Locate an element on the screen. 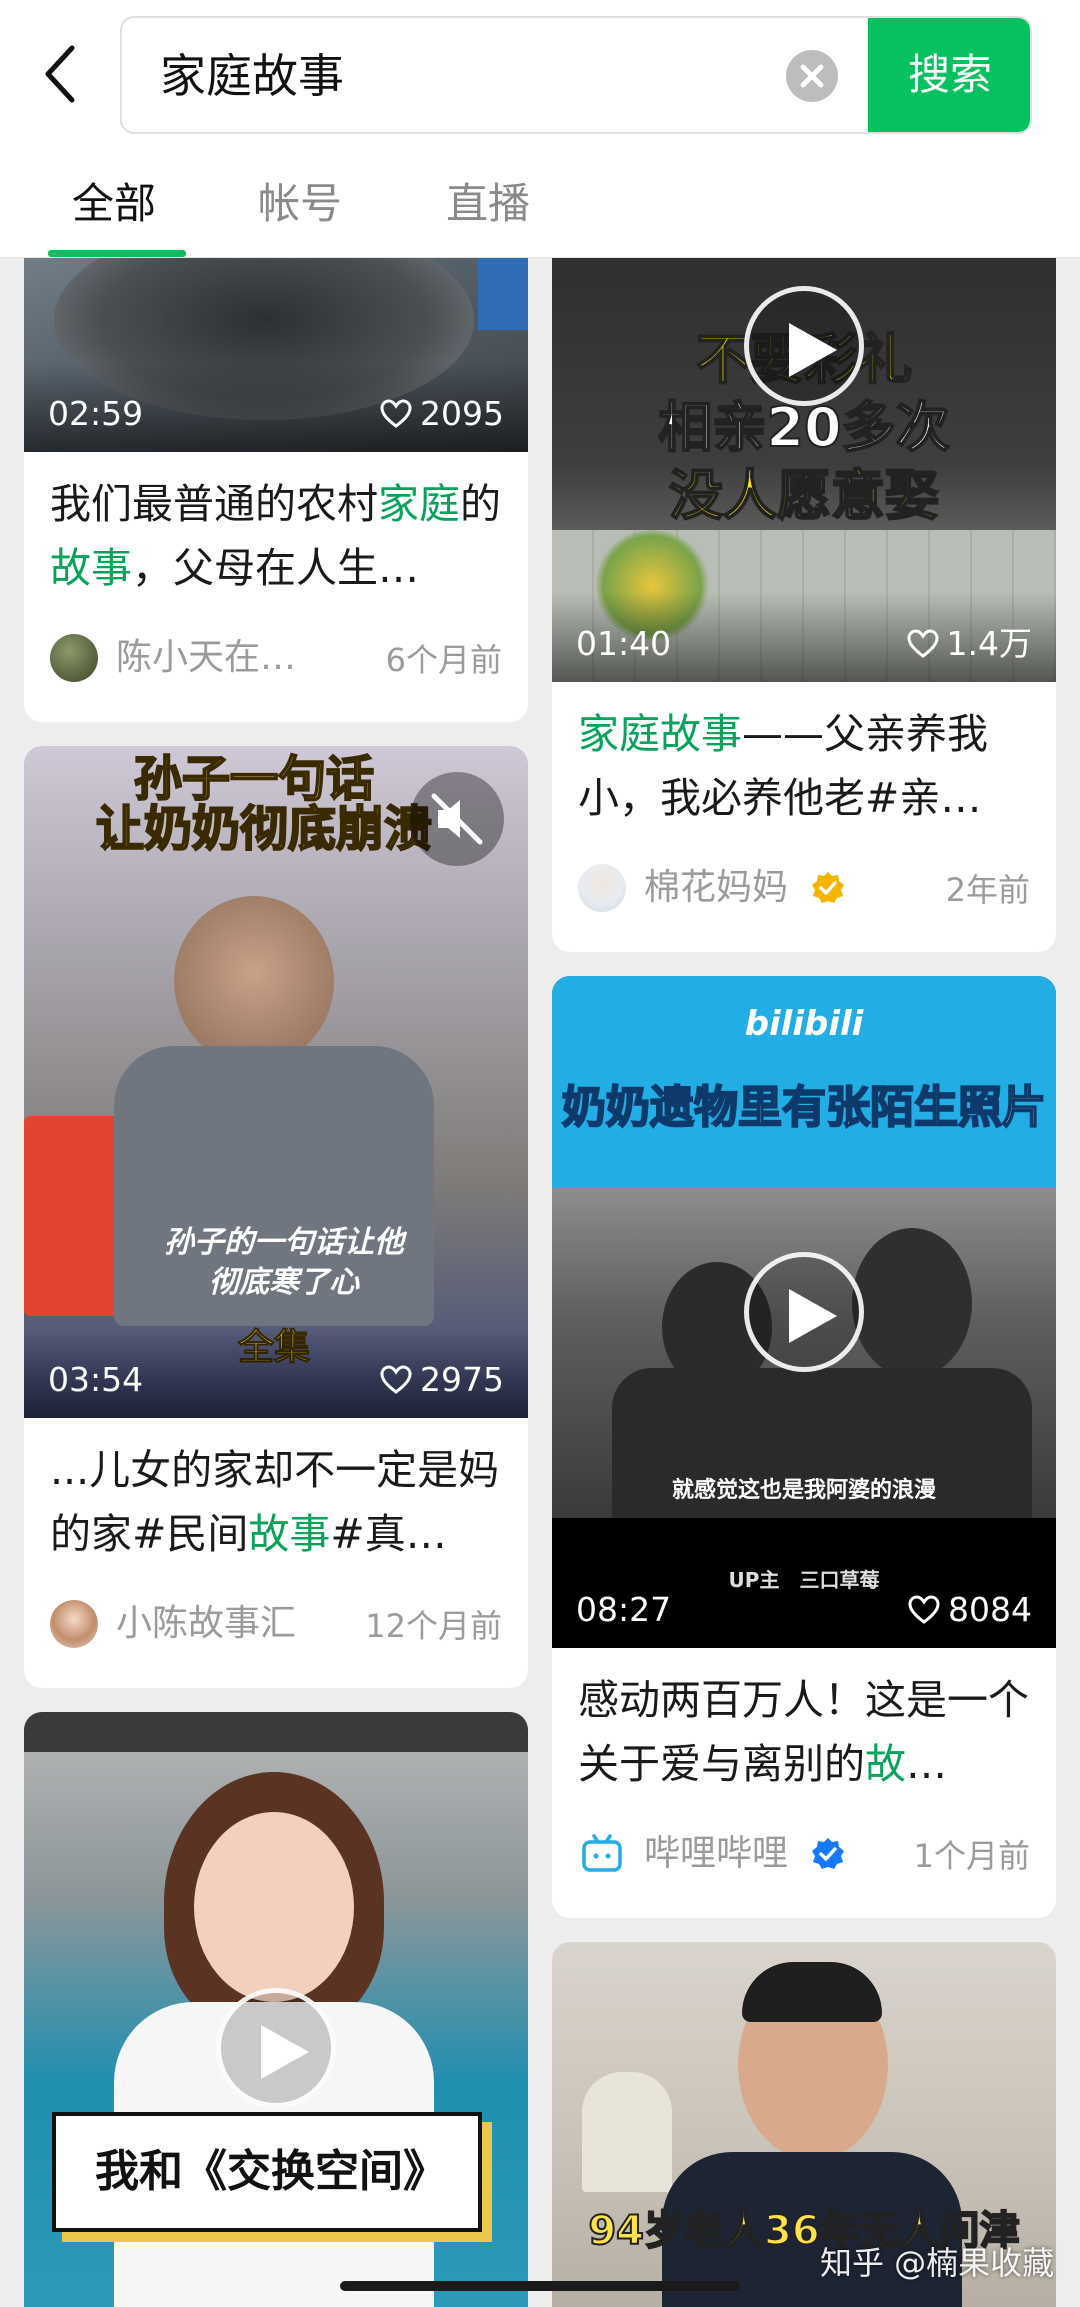  like-count: 8084 is located at coordinates (970, 1610).